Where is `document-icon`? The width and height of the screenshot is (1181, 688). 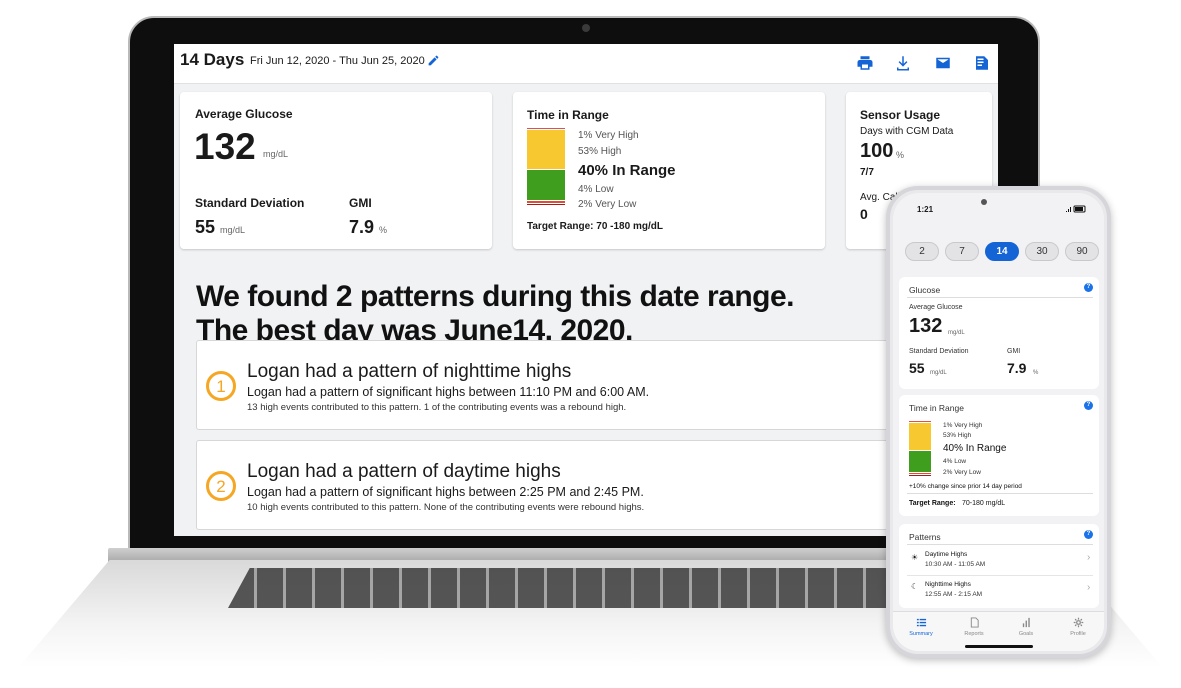 document-icon is located at coordinates (974, 622).